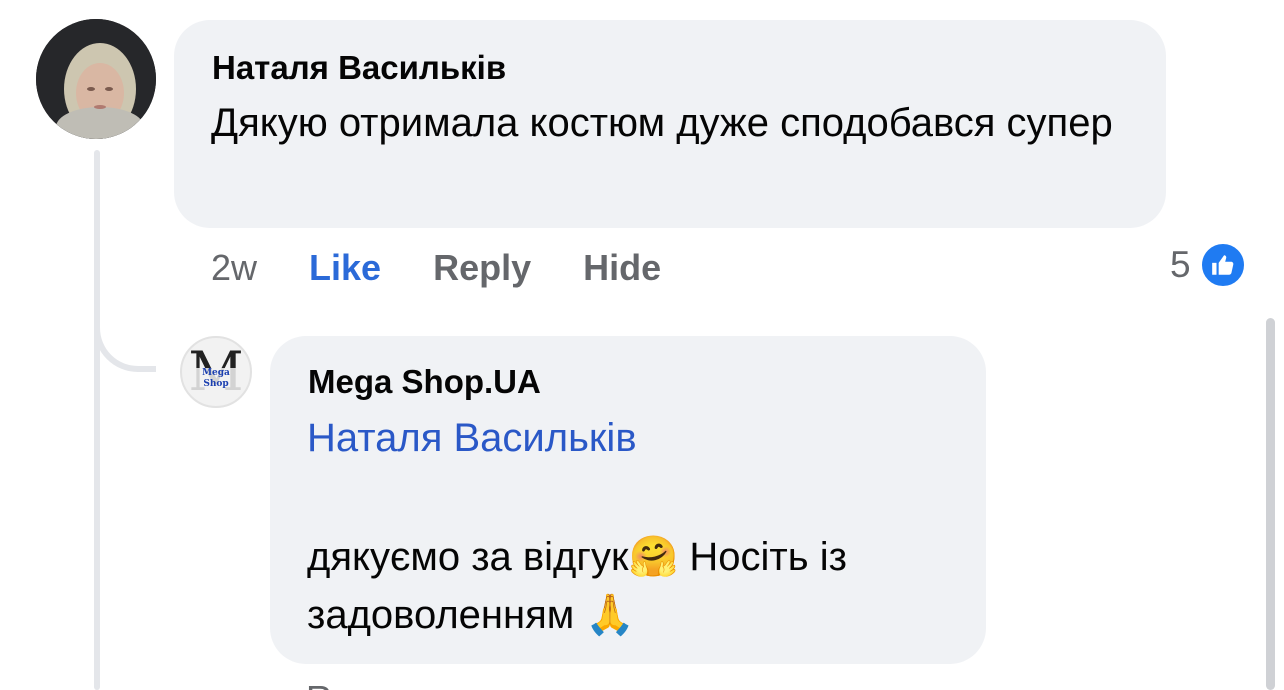 The height and width of the screenshot is (690, 1284). Describe the element at coordinates (1180, 264) in the screenshot. I see `reaction-count: 5` at that location.